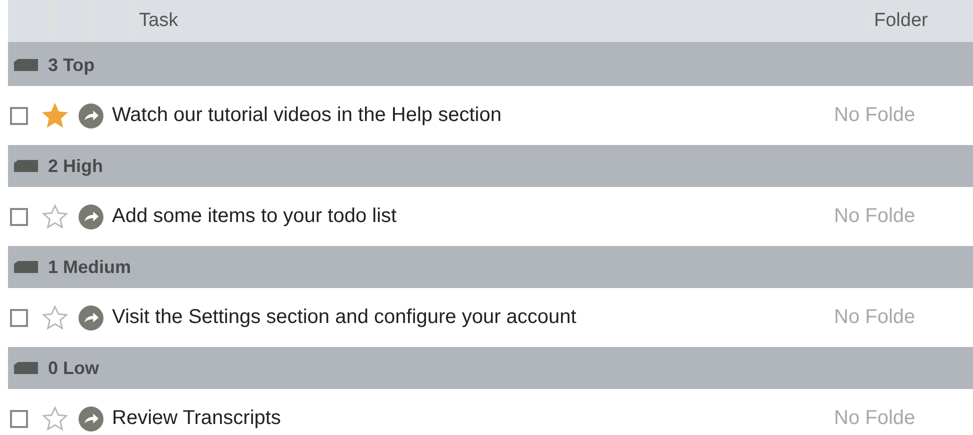  What do you see at coordinates (71, 65) in the screenshot?
I see `group-label: 3 Top` at bounding box center [71, 65].